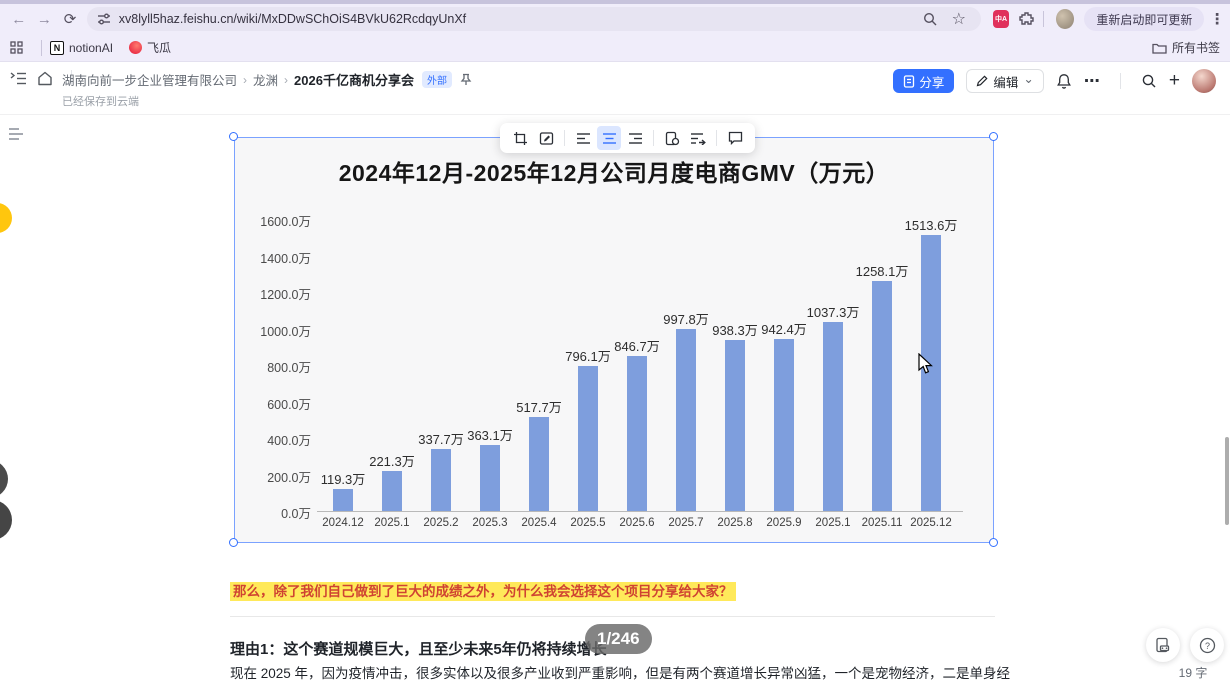 The image size is (1230, 680). Describe the element at coordinates (354, 79) in the screenshot. I see `breadcrumb-item-page: 2026千亿商机分享会` at that location.